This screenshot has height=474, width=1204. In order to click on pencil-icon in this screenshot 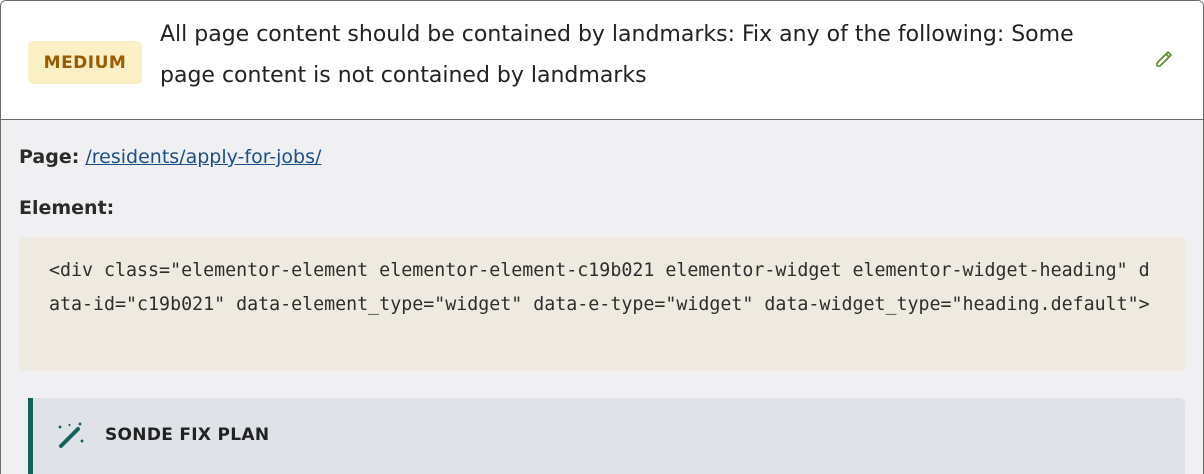, I will do `click(1163, 60)`.